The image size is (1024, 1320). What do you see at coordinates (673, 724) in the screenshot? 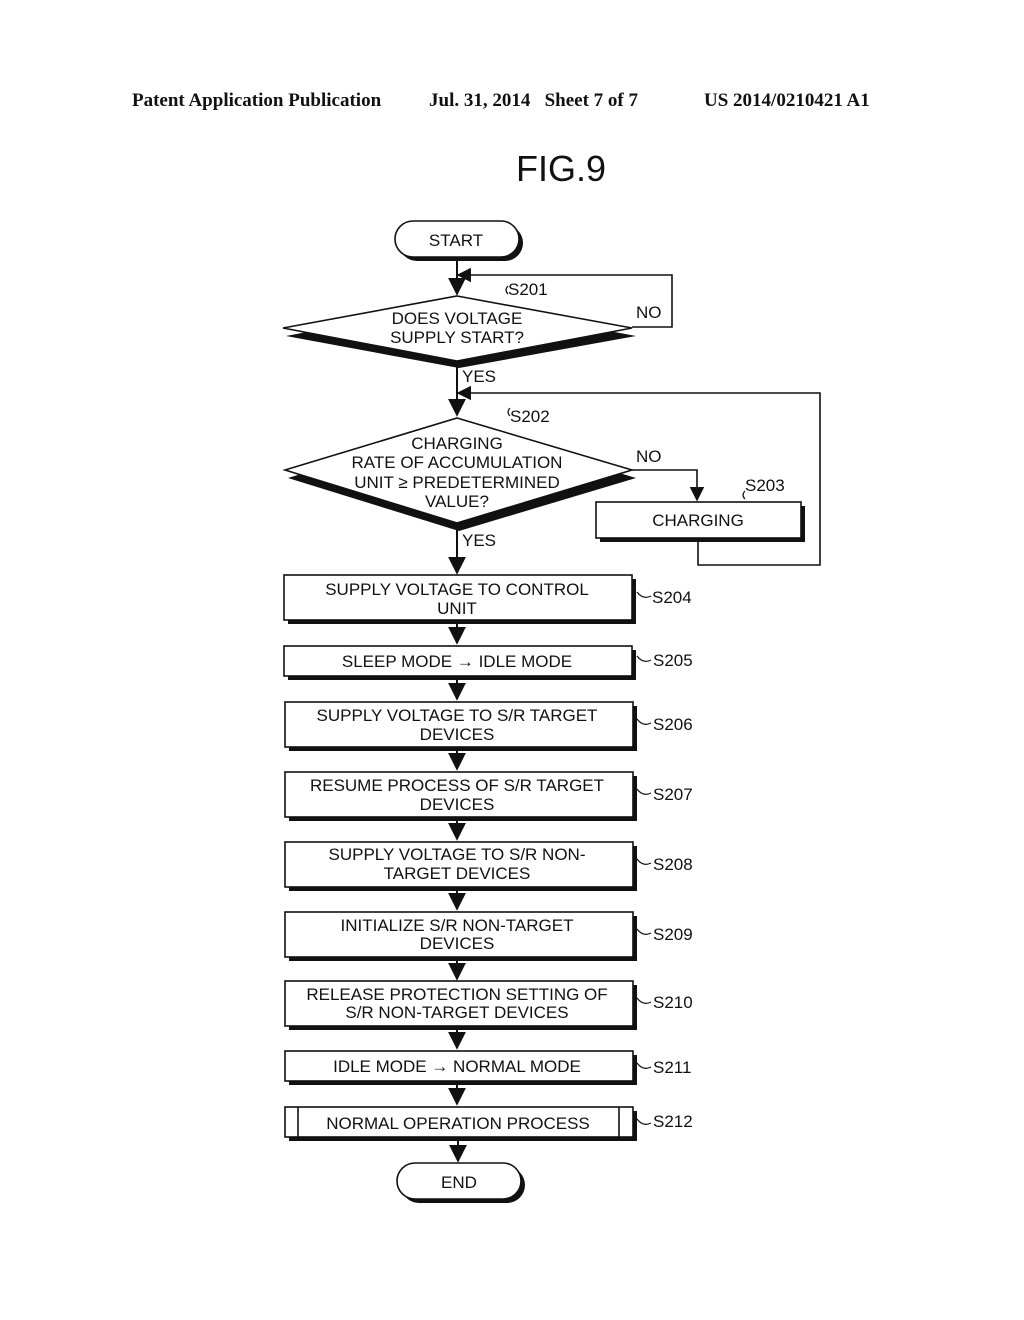
I see `s206-step-id: S206` at bounding box center [673, 724].